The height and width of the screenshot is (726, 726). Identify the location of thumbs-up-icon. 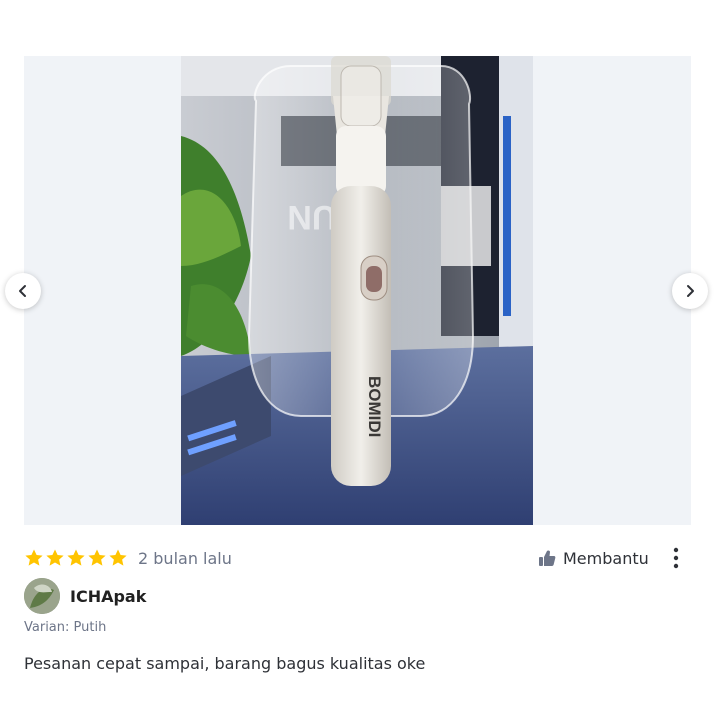
(547, 558).